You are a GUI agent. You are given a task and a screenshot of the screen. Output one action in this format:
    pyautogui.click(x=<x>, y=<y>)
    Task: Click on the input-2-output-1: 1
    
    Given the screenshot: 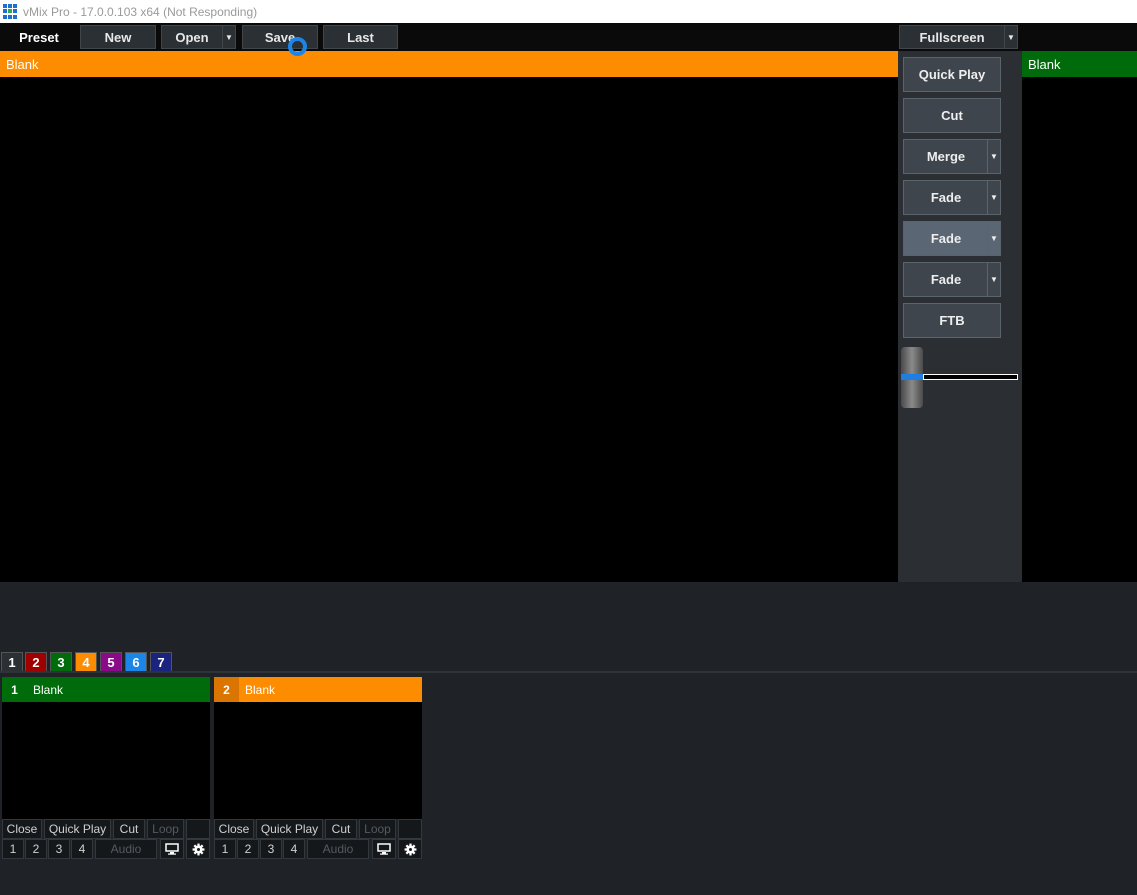 What is the action you would take?
    pyautogui.click(x=225, y=849)
    